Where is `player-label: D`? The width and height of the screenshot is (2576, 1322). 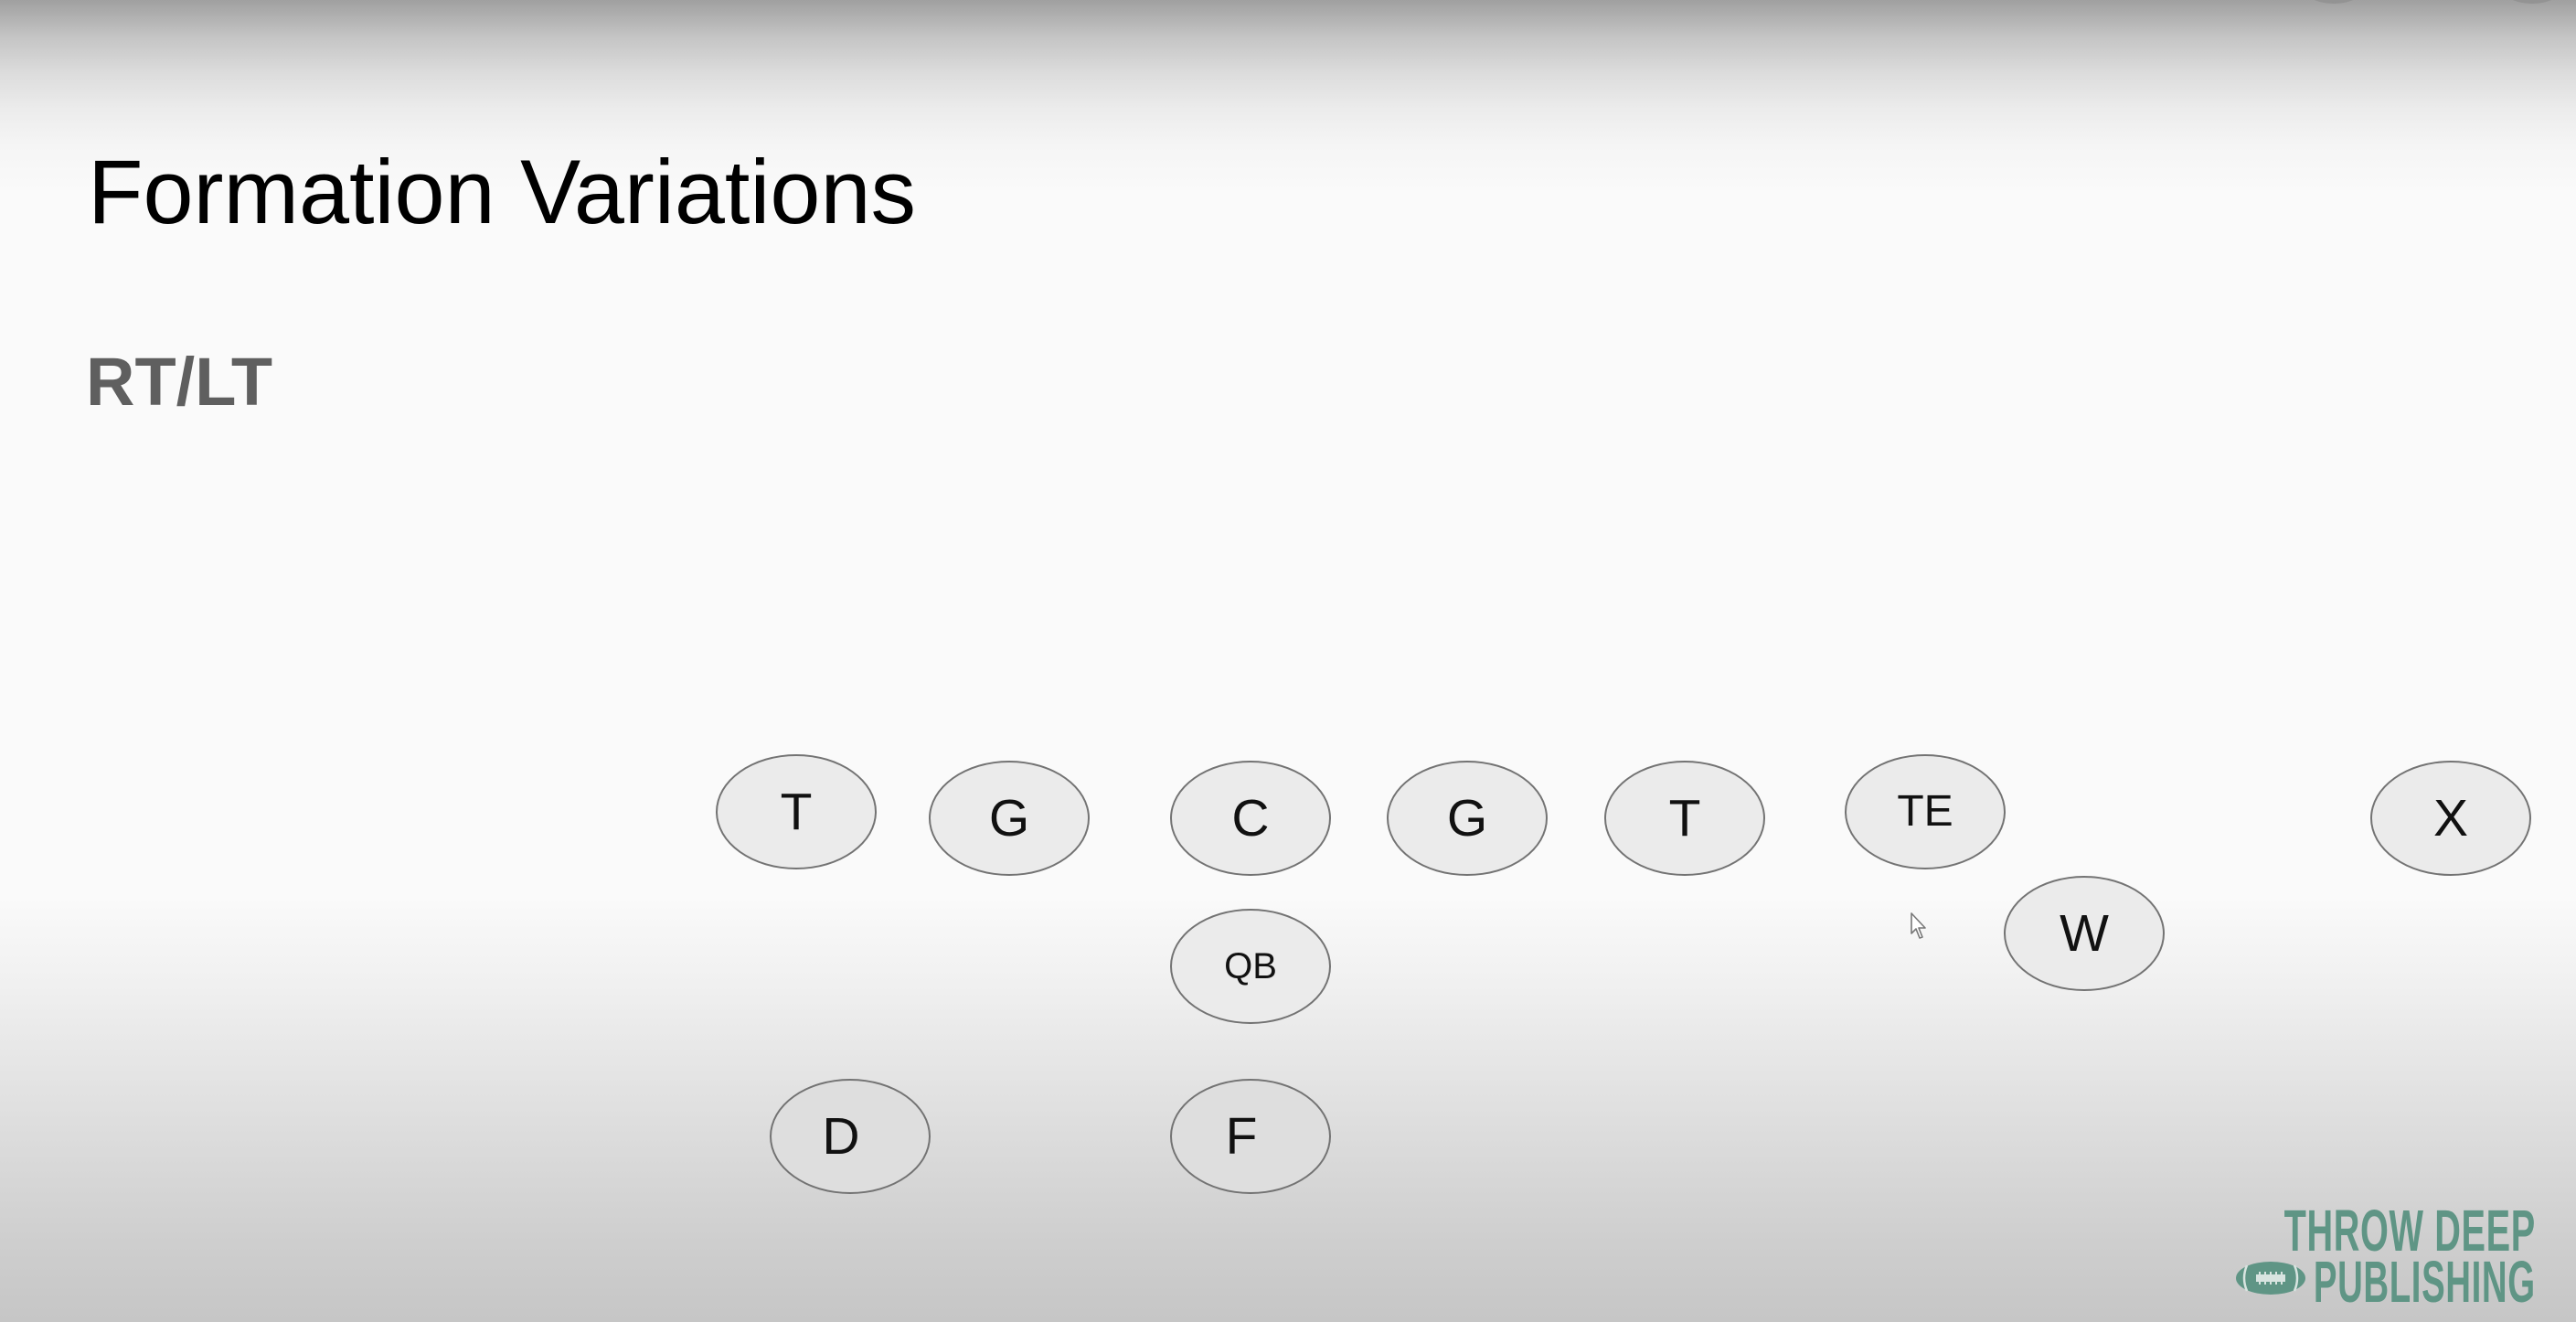 player-label: D is located at coordinates (841, 1136).